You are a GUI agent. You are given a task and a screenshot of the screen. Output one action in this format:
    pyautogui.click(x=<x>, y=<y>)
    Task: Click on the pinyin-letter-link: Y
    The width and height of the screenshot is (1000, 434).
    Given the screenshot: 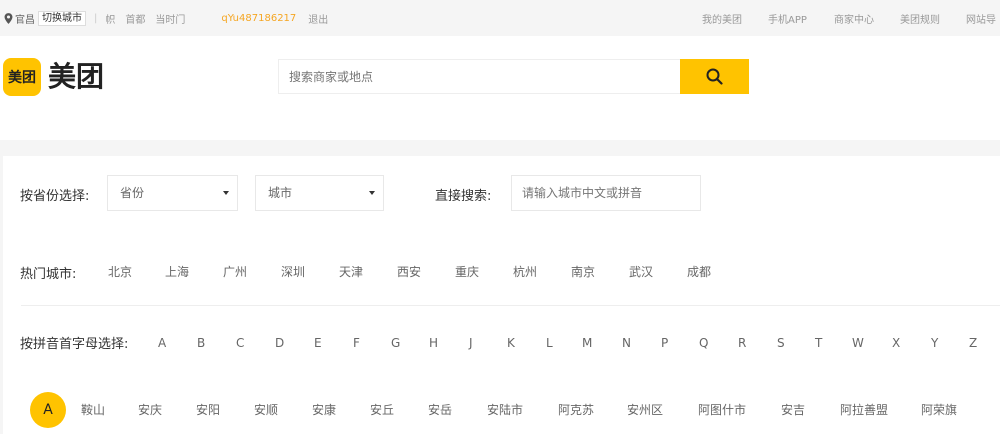 What is the action you would take?
    pyautogui.click(x=934, y=343)
    